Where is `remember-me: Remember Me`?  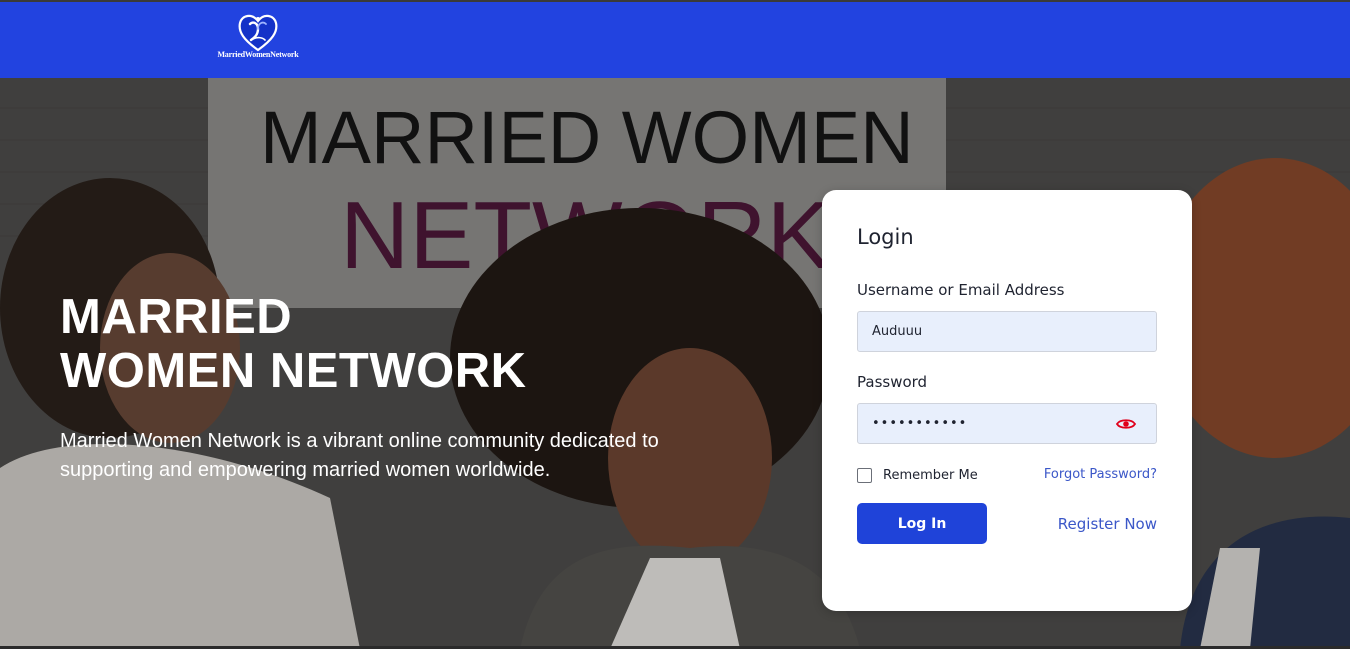 remember-me: Remember Me is located at coordinates (917, 475).